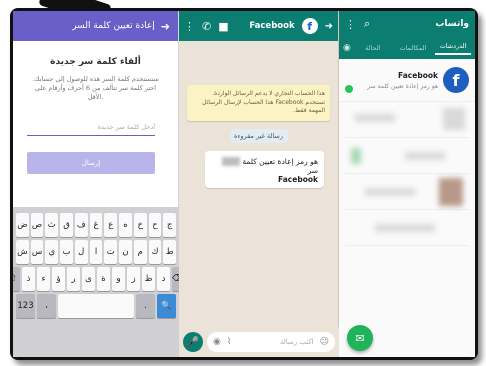 This screenshot has width=486, height=366. Describe the element at coordinates (140, 252) in the screenshot. I see `key: م` at that location.